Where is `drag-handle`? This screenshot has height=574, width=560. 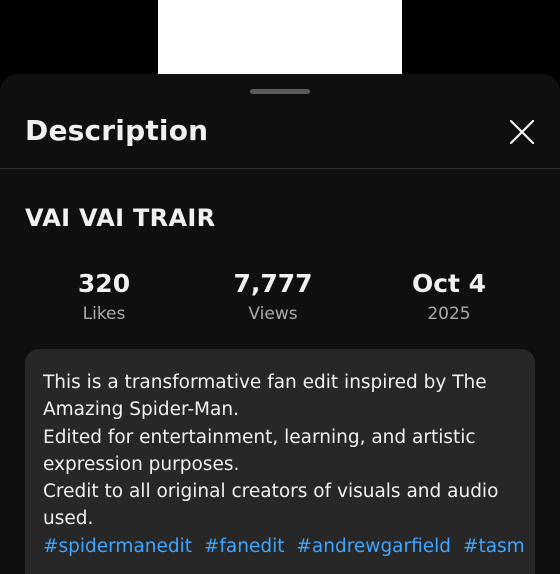
drag-handle is located at coordinates (280, 91).